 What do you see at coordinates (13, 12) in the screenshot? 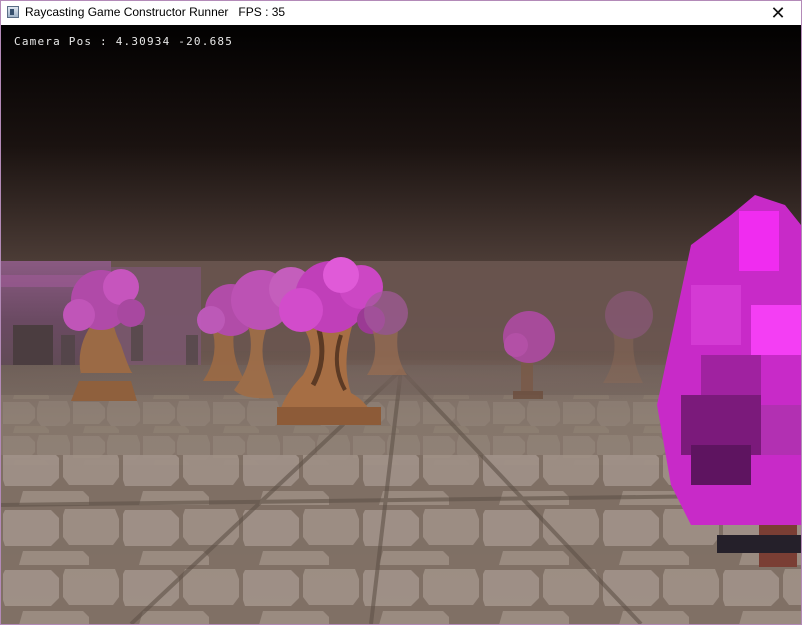
I see `app-window-icon` at bounding box center [13, 12].